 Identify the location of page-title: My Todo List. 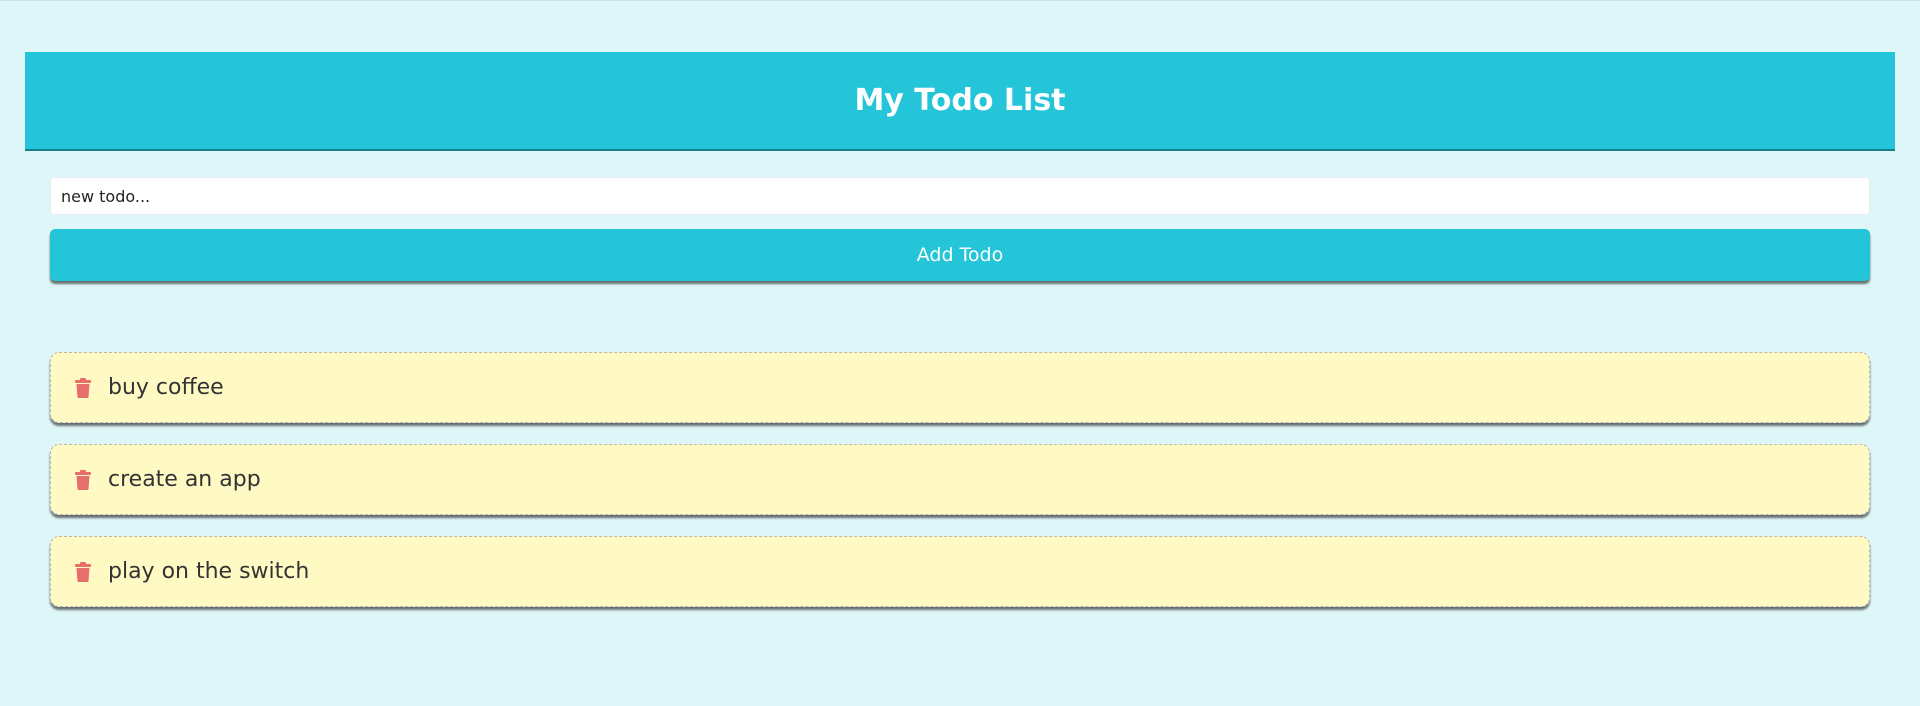
(960, 100).